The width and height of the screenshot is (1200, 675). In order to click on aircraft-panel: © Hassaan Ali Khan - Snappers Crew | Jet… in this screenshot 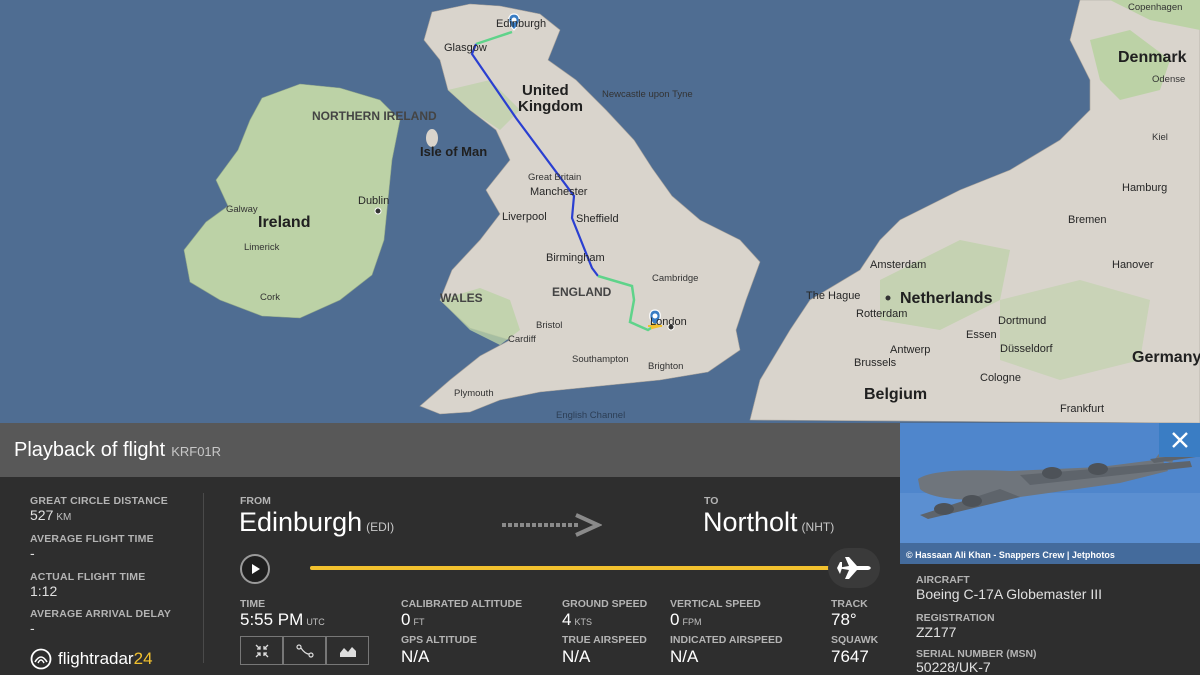, I will do `click(1050, 549)`.